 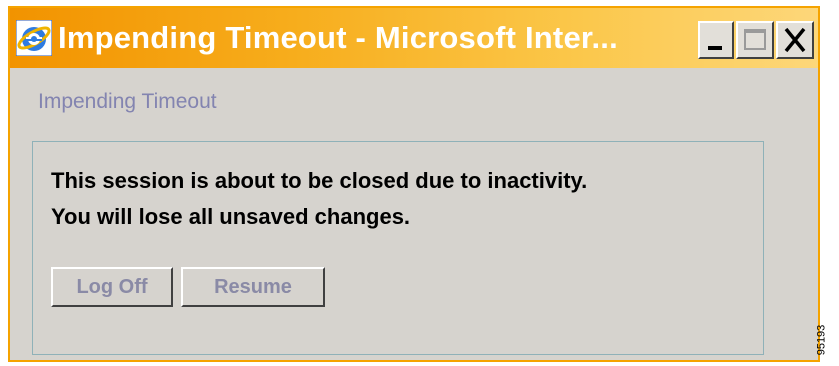 I want to click on figure-id-text: 95193, so click(x=821, y=340).